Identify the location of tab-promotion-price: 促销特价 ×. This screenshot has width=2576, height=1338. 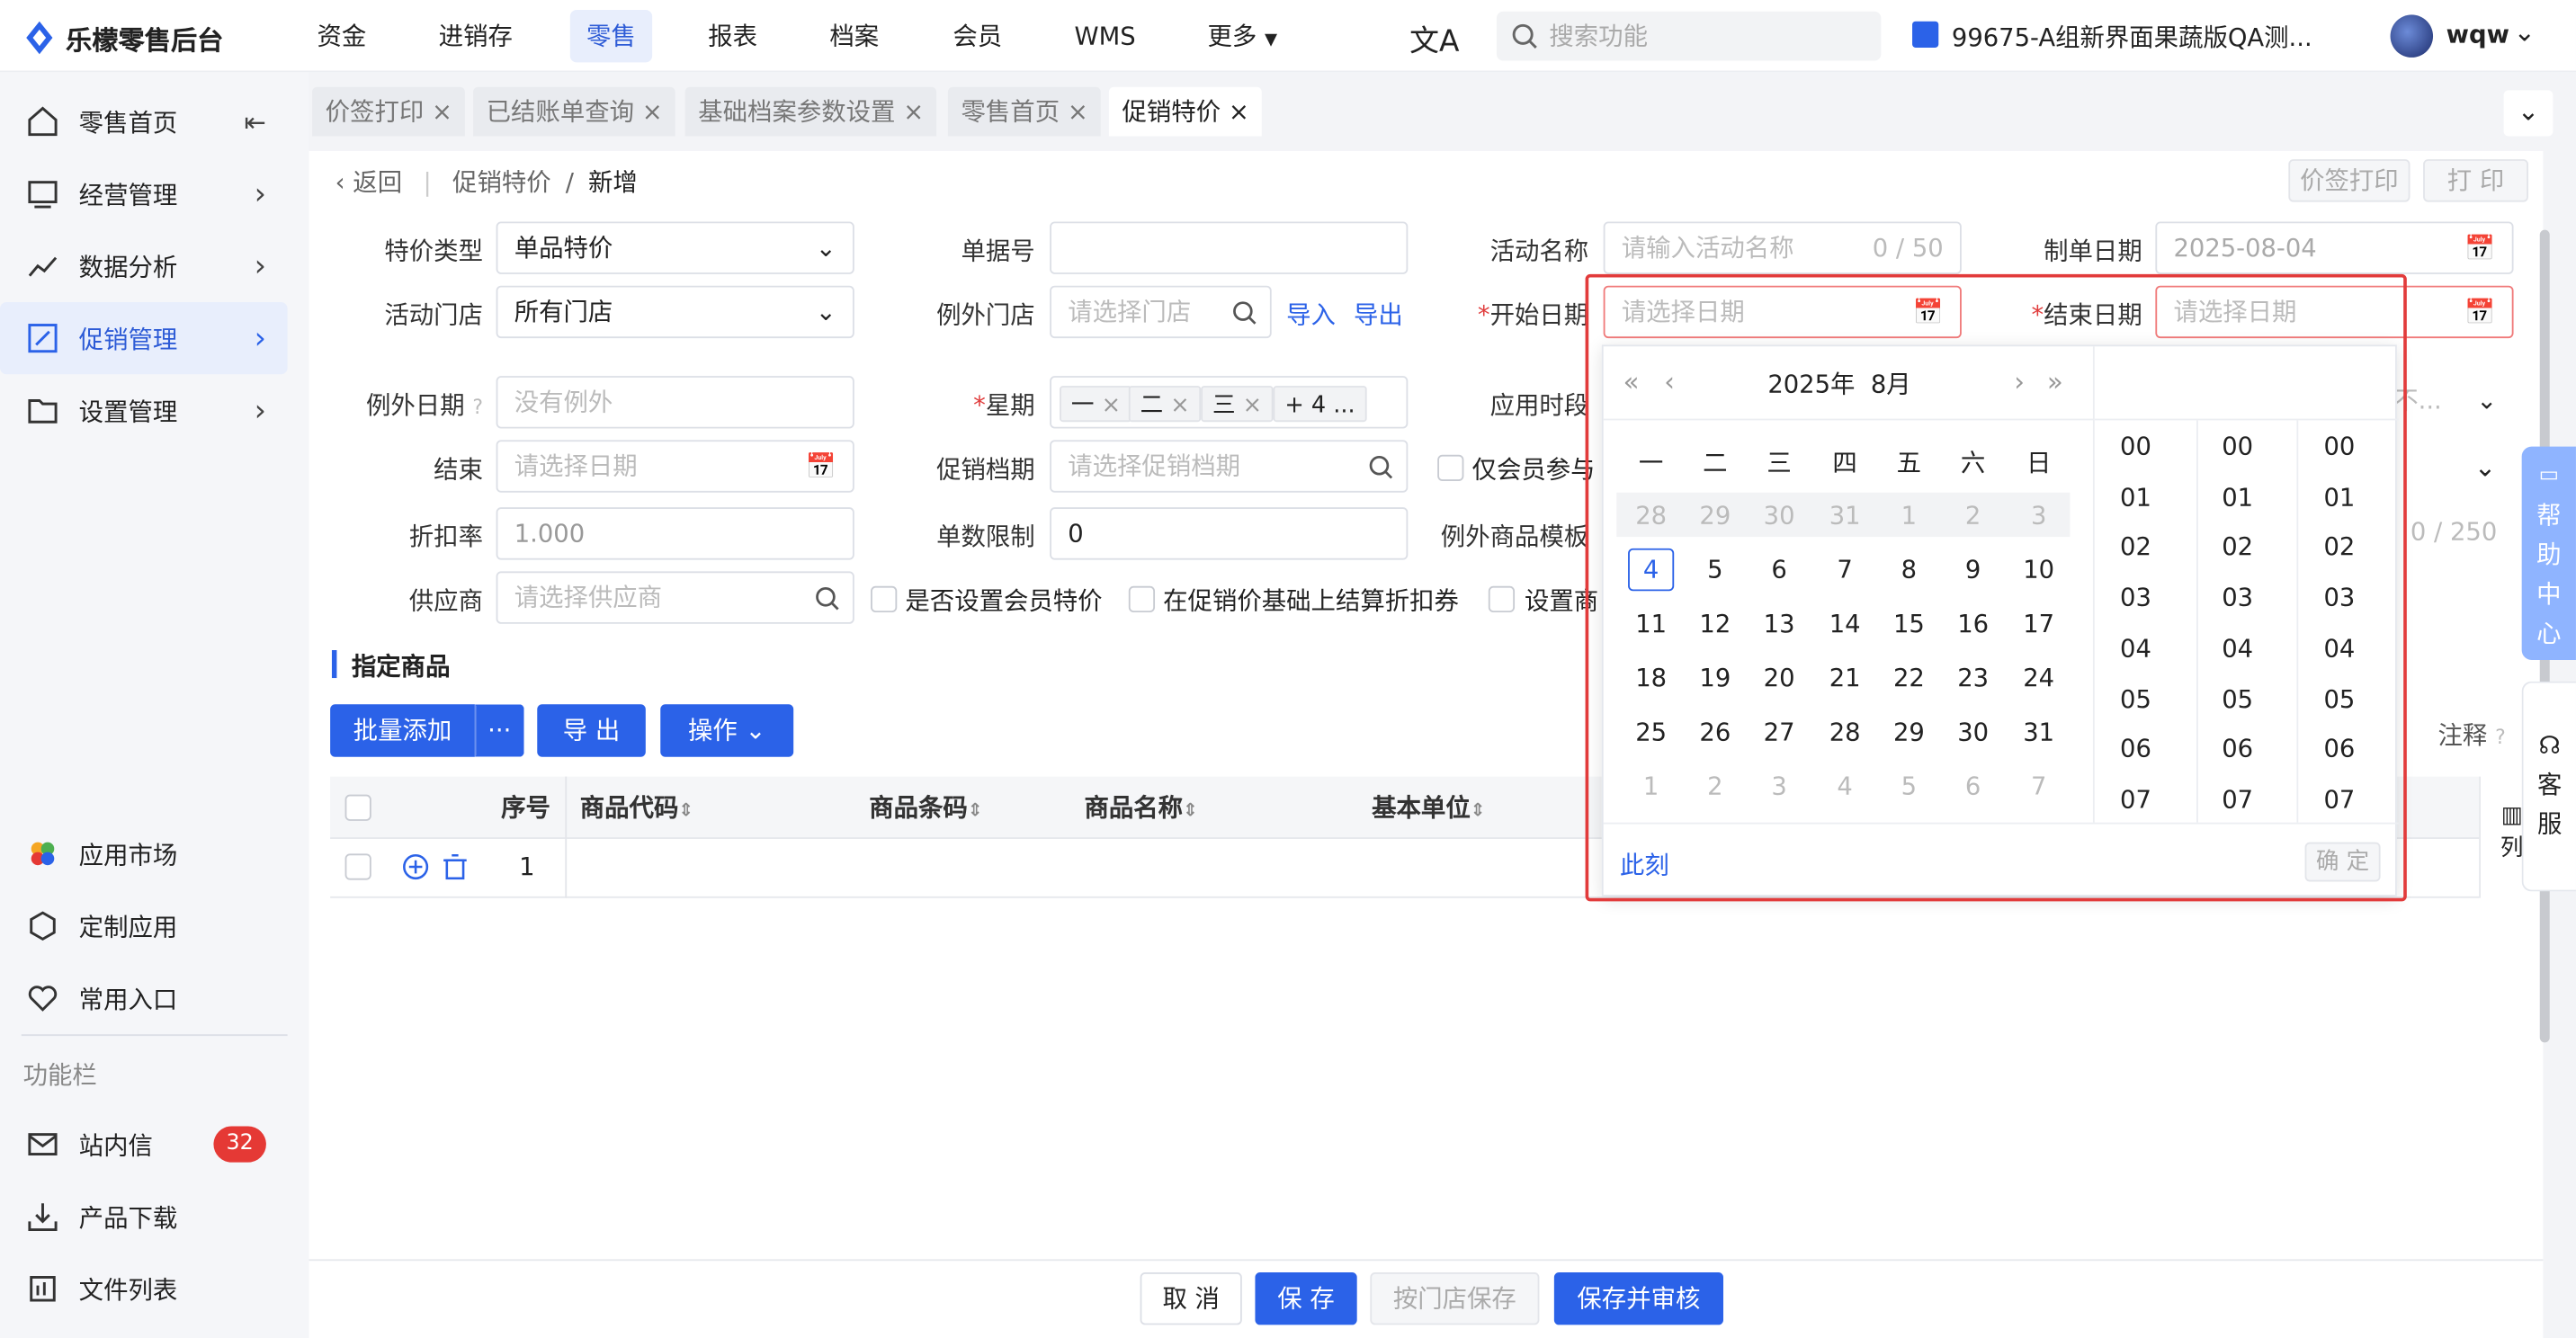
(1185, 112).